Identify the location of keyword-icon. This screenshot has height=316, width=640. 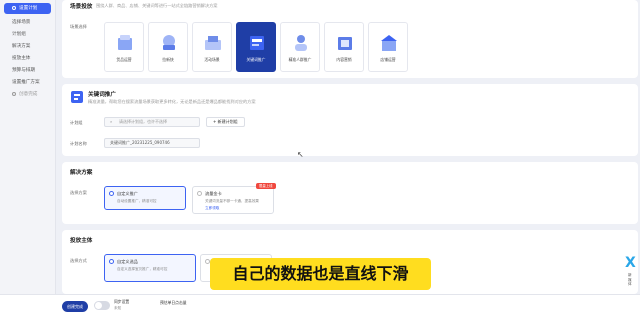
(77, 97).